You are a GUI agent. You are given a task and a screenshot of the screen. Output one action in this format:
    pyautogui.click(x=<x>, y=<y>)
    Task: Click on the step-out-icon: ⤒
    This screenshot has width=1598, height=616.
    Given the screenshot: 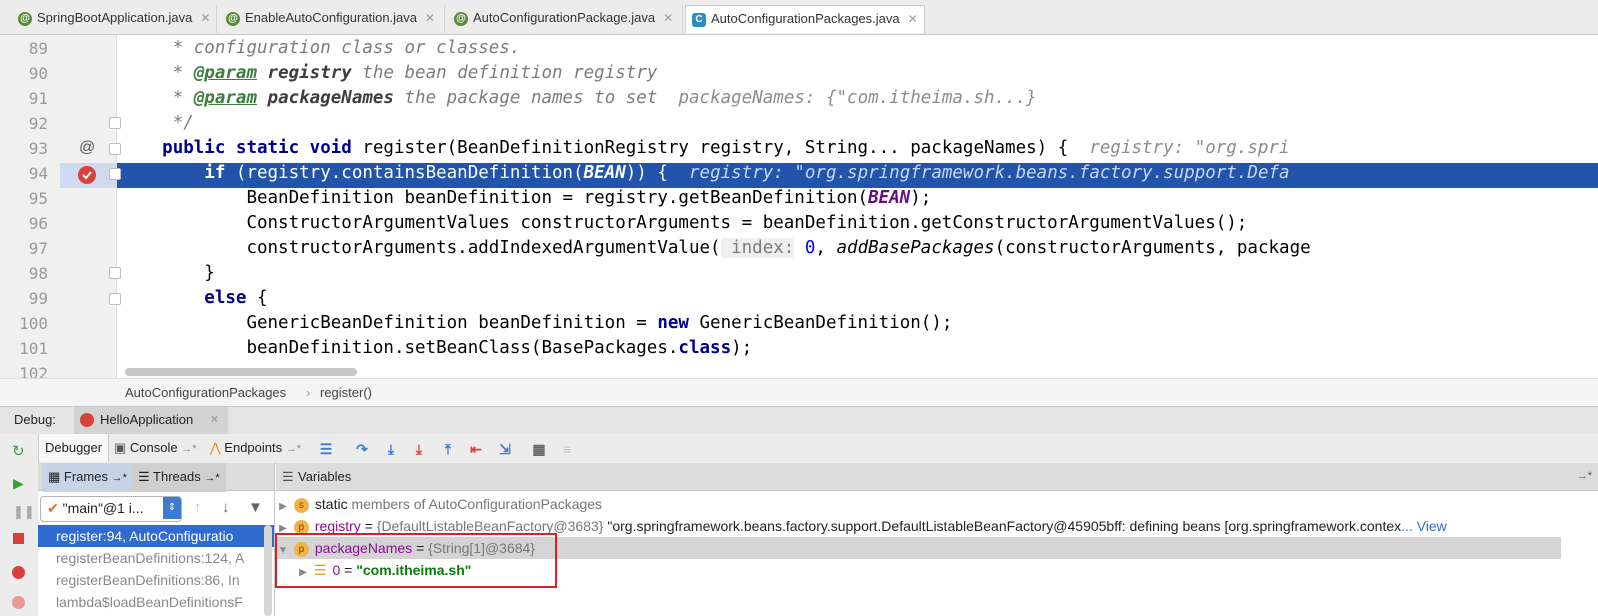 What is the action you would take?
    pyautogui.click(x=448, y=449)
    